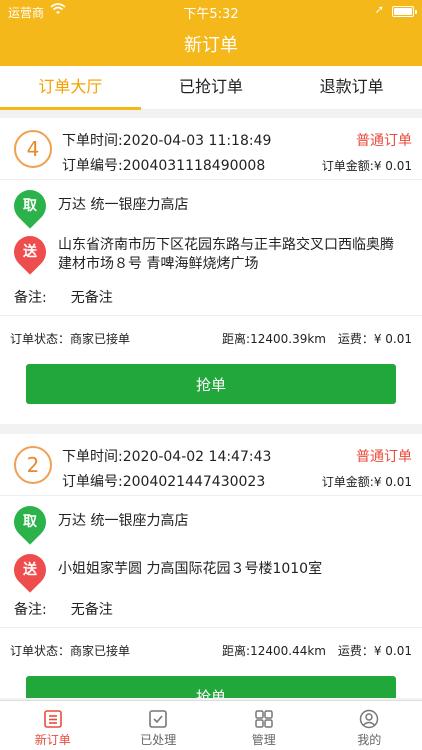 The image size is (422, 750). What do you see at coordinates (33, 465) in the screenshot?
I see `order-number-badge: 2` at bounding box center [33, 465].